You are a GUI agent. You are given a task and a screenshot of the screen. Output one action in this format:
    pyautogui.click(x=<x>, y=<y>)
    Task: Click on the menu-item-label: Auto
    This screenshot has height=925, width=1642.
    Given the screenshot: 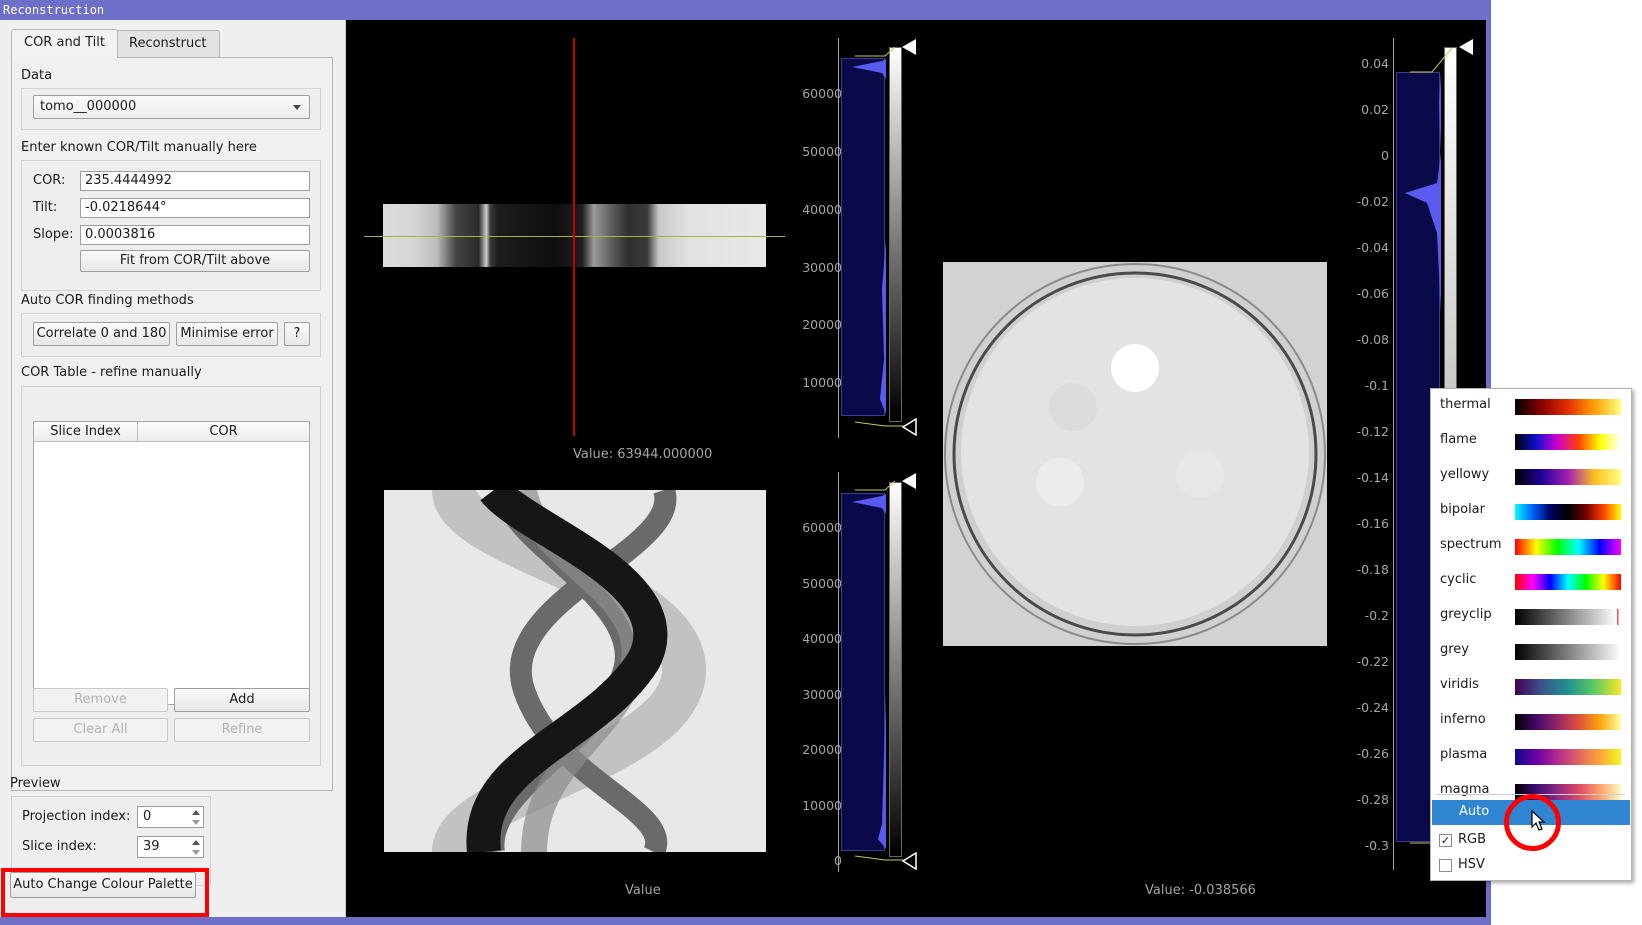 What is the action you would take?
    pyautogui.click(x=1474, y=811)
    